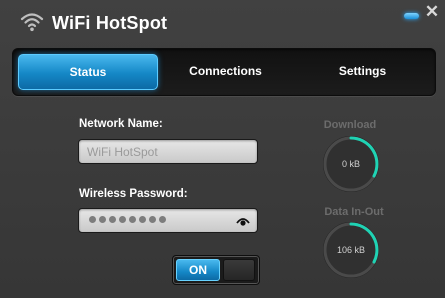  What do you see at coordinates (243, 221) in the screenshot?
I see `eye-icon` at bounding box center [243, 221].